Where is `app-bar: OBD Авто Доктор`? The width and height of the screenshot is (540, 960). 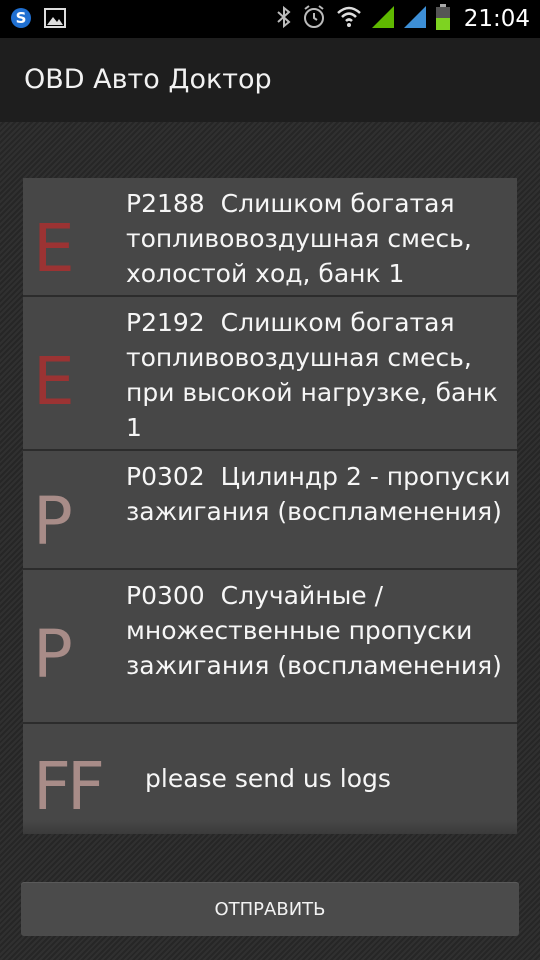
app-bar: OBD Авто Доктор is located at coordinates (270, 80).